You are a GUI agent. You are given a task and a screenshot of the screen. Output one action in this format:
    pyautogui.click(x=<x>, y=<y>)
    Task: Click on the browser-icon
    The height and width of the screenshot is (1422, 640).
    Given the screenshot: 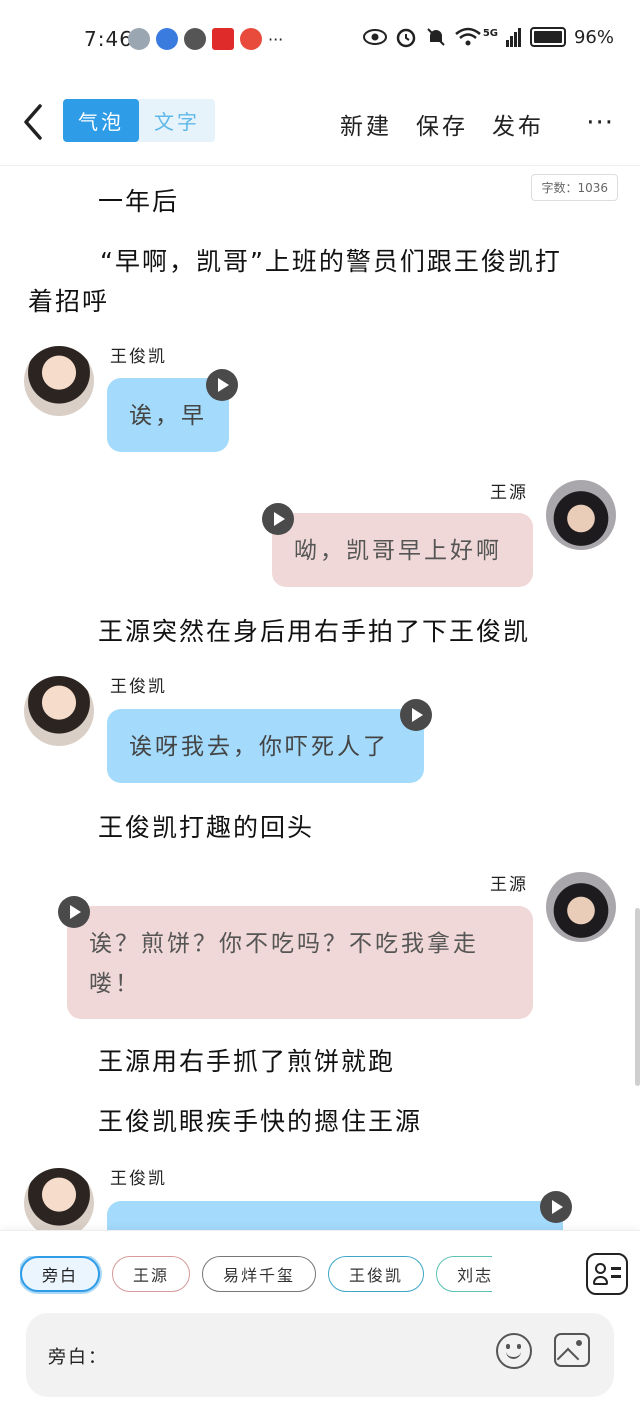 What is the action you would take?
    pyautogui.click(x=167, y=39)
    